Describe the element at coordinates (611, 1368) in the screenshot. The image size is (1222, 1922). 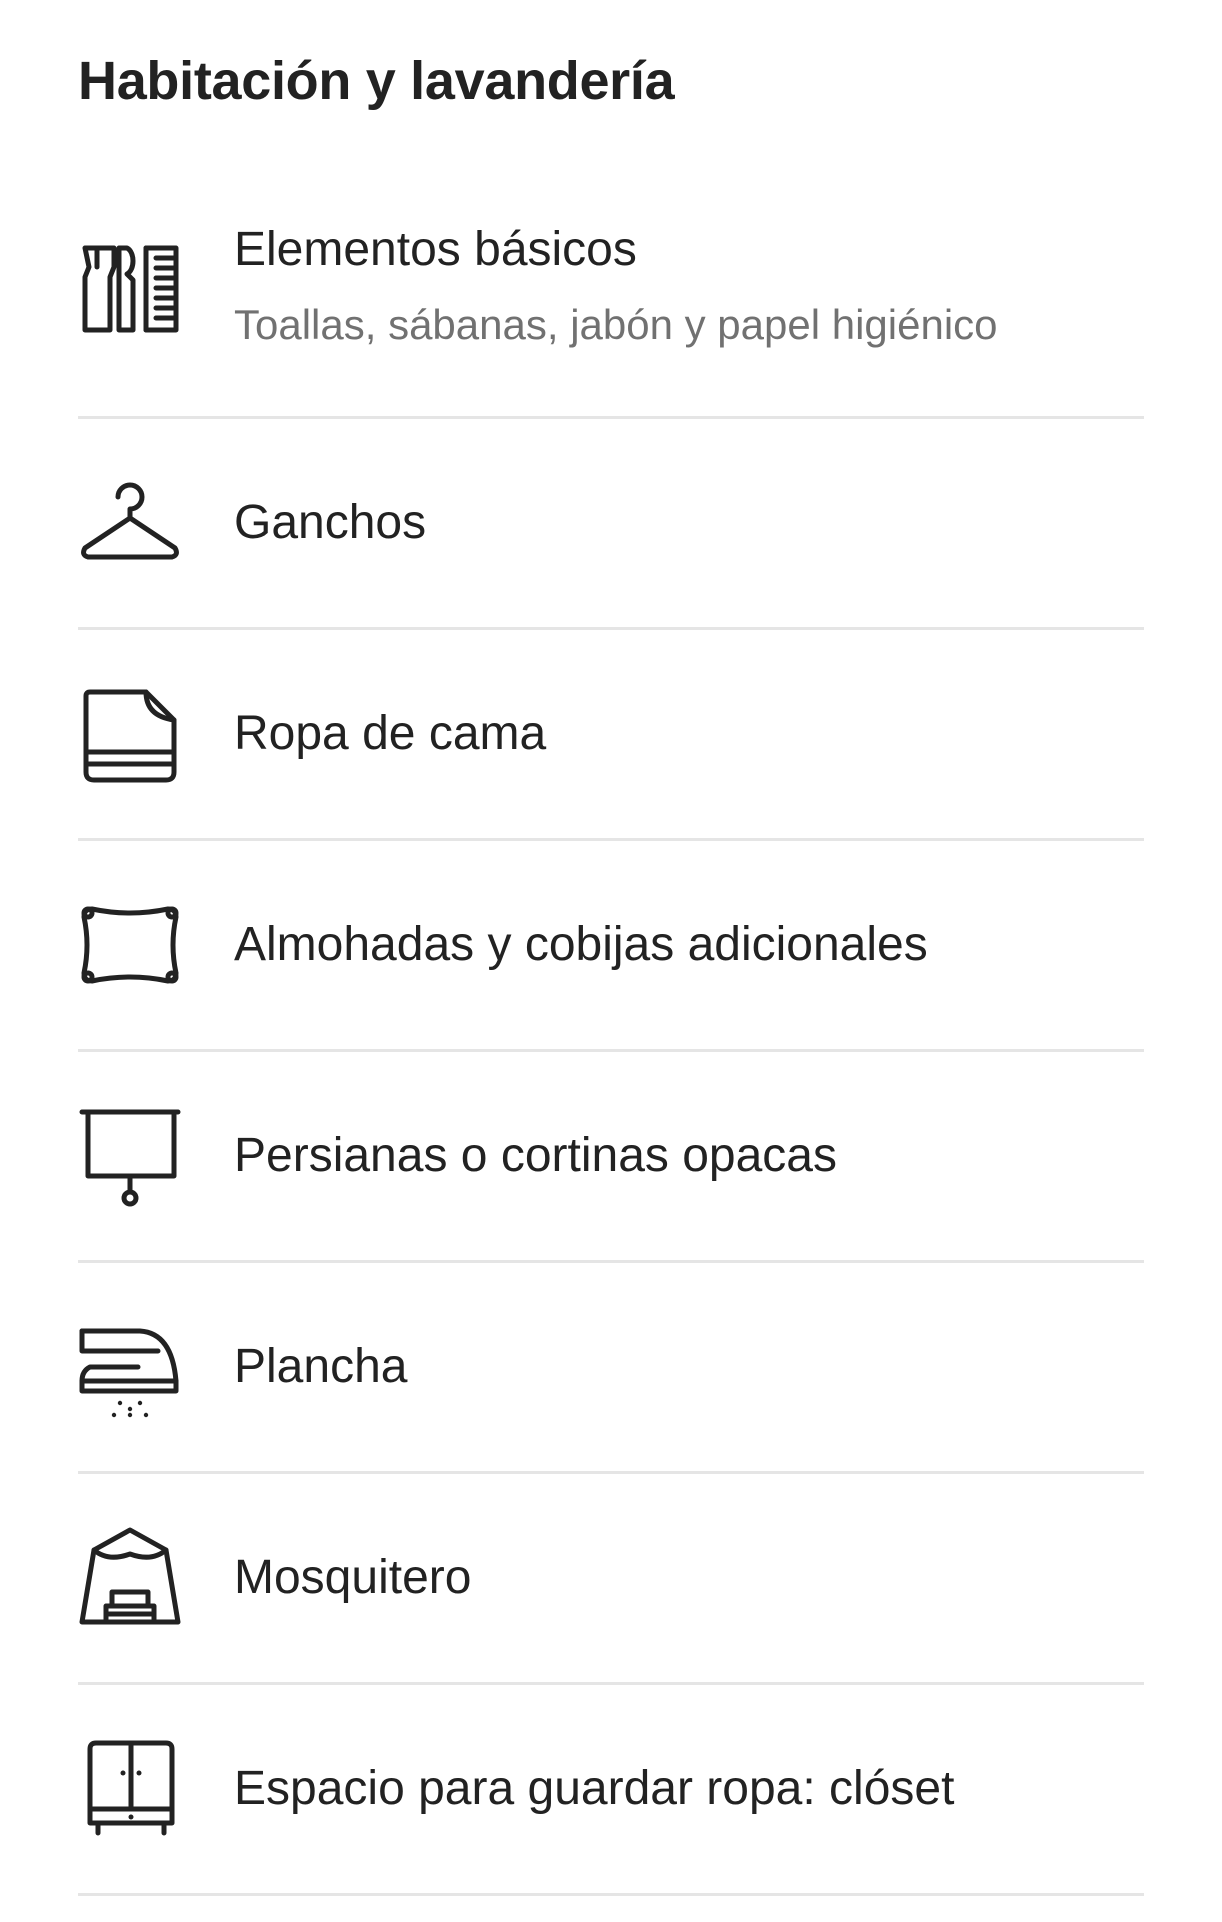
I see `amenity-item-iron: Plancha` at that location.